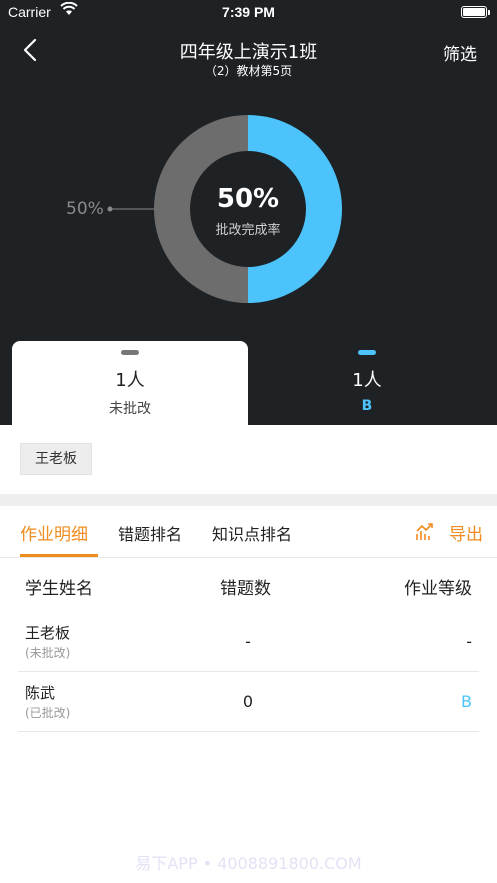 The height and width of the screenshot is (883, 497). I want to click on student-name: 王老板, so click(48, 633).